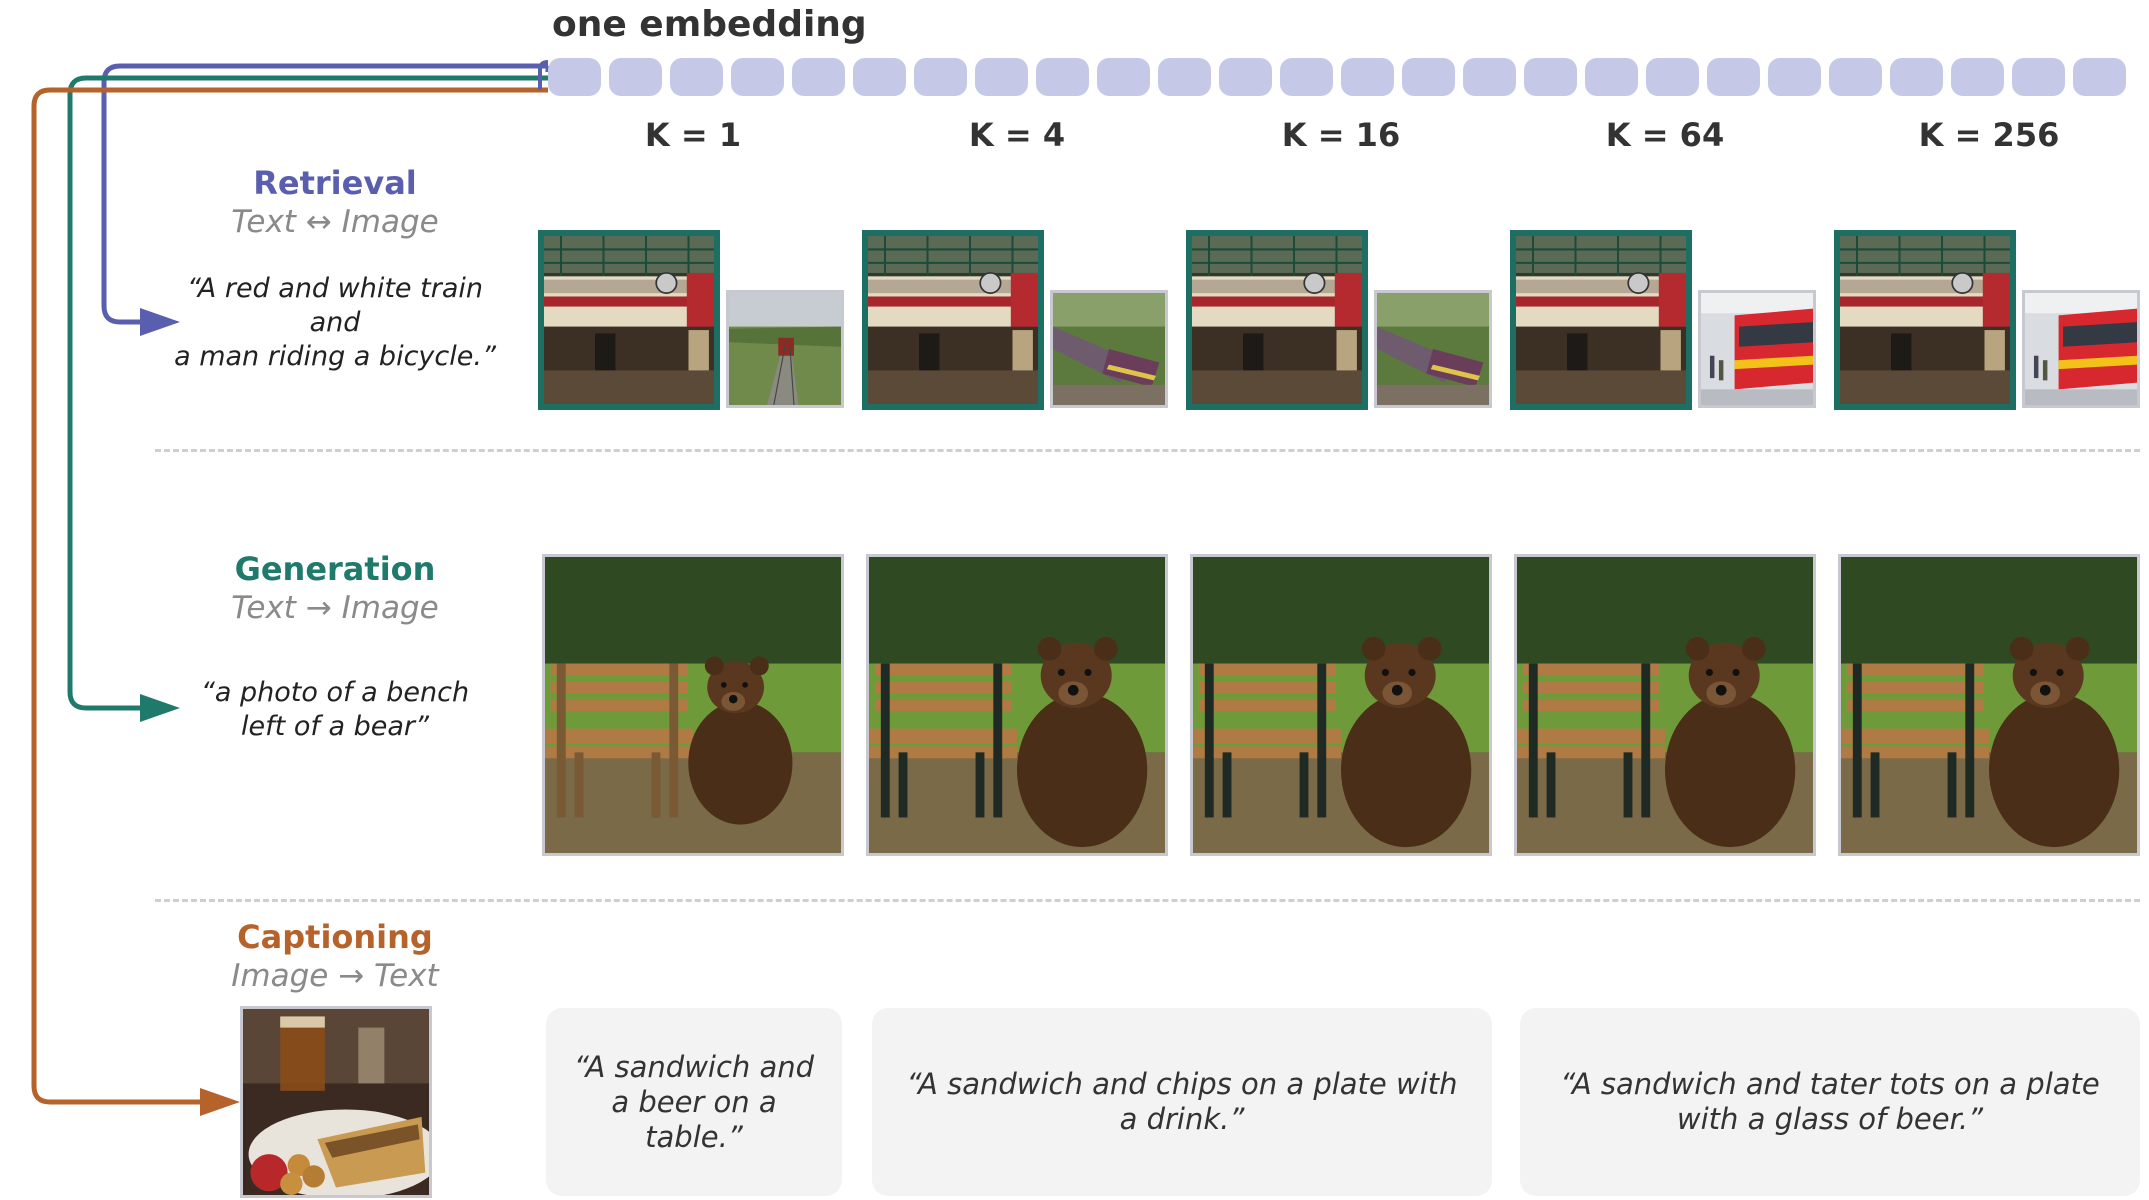 Image resolution: width=2149 pixels, height=1200 pixels. What do you see at coordinates (709, 24) in the screenshot?
I see `embedding-title: one embedding` at bounding box center [709, 24].